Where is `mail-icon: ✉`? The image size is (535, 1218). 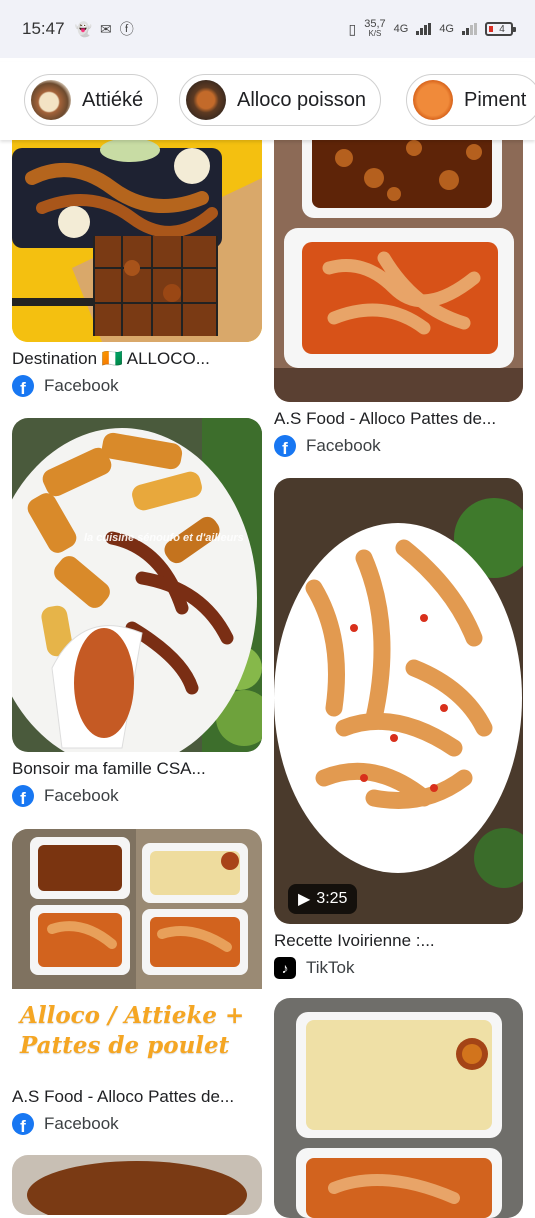 mail-icon: ✉ is located at coordinates (105, 28).